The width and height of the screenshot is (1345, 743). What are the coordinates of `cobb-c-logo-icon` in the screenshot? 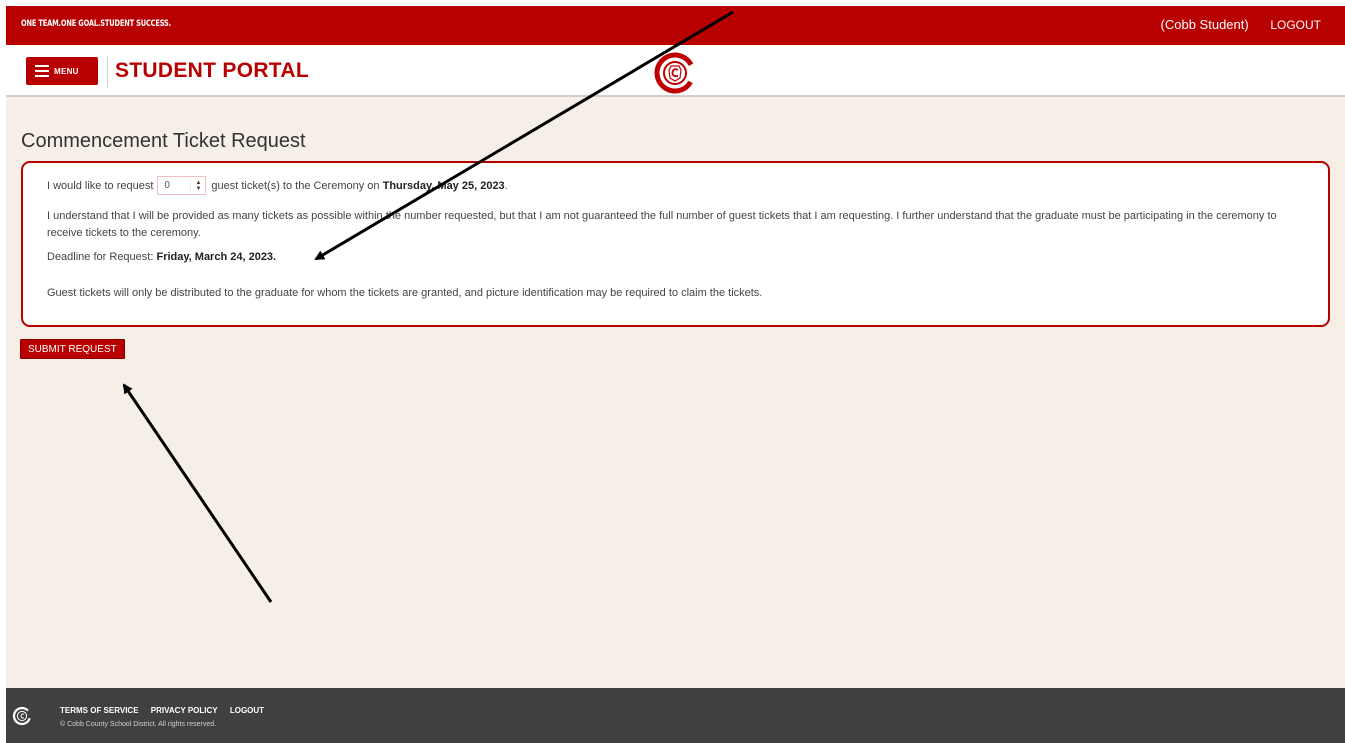 It's located at (675, 73).